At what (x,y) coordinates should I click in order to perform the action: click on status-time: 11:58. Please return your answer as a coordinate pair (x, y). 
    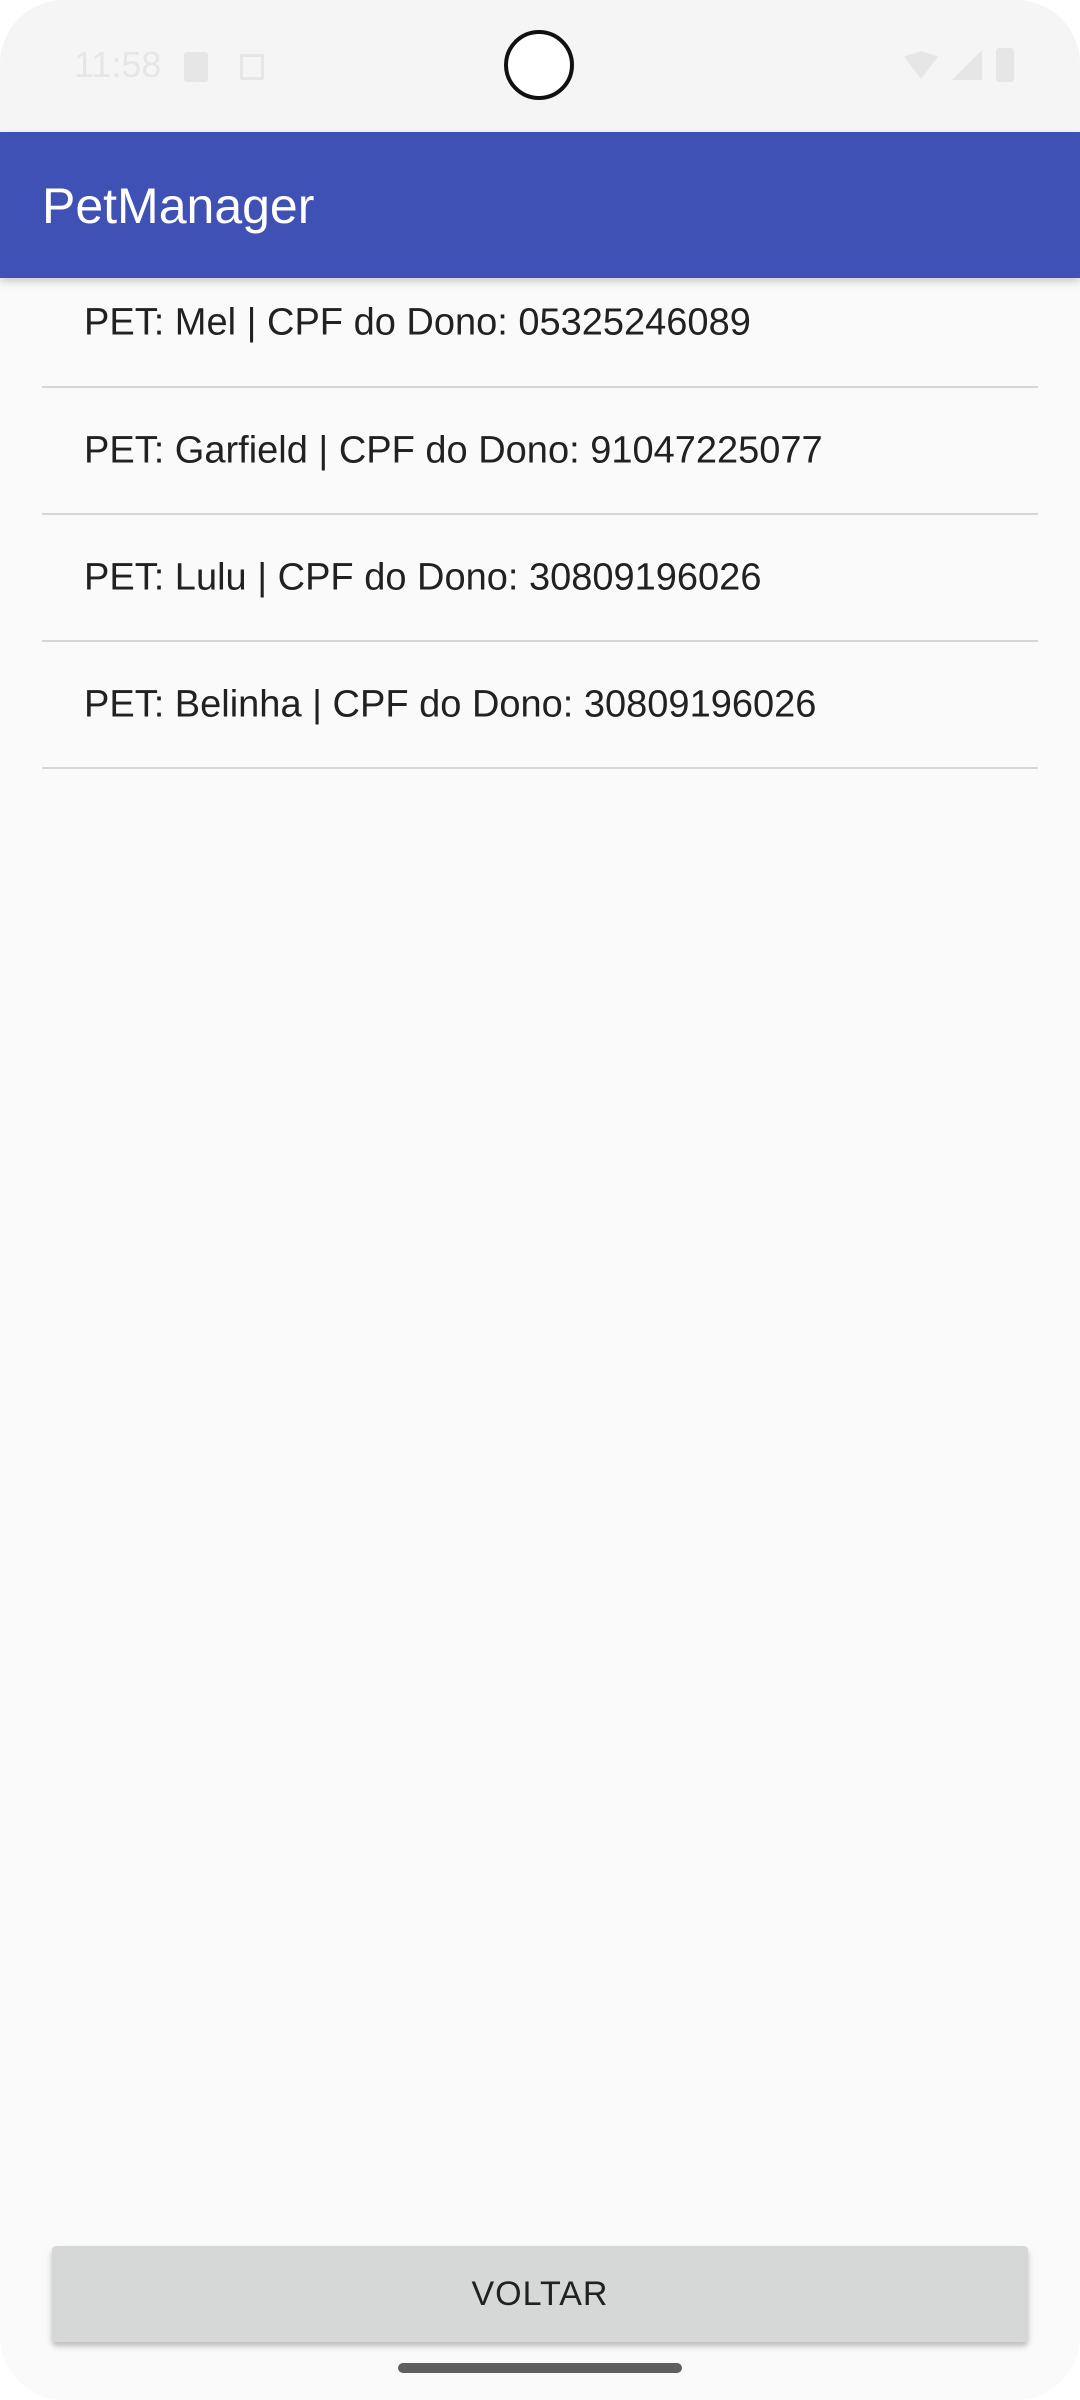
    Looking at the image, I should click on (118, 64).